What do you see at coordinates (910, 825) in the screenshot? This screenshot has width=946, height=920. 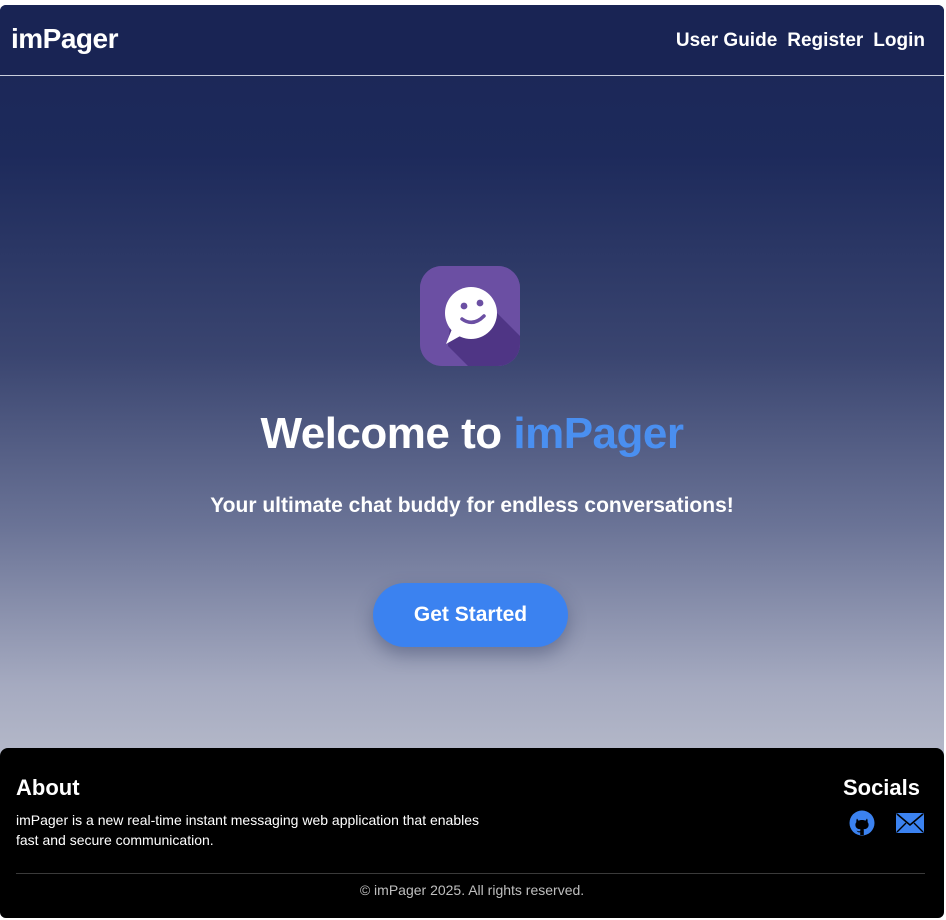 I see `mail-icon` at bounding box center [910, 825].